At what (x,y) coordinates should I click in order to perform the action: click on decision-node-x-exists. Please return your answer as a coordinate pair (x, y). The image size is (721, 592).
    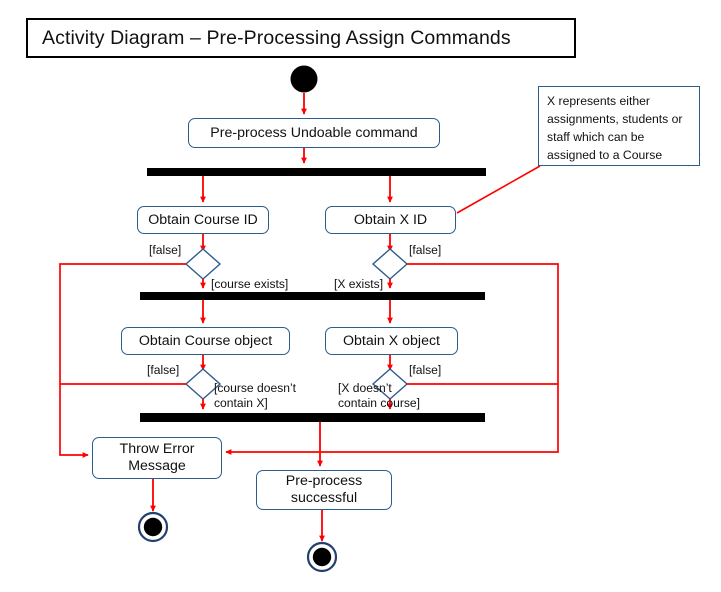
    Looking at the image, I should click on (390, 264).